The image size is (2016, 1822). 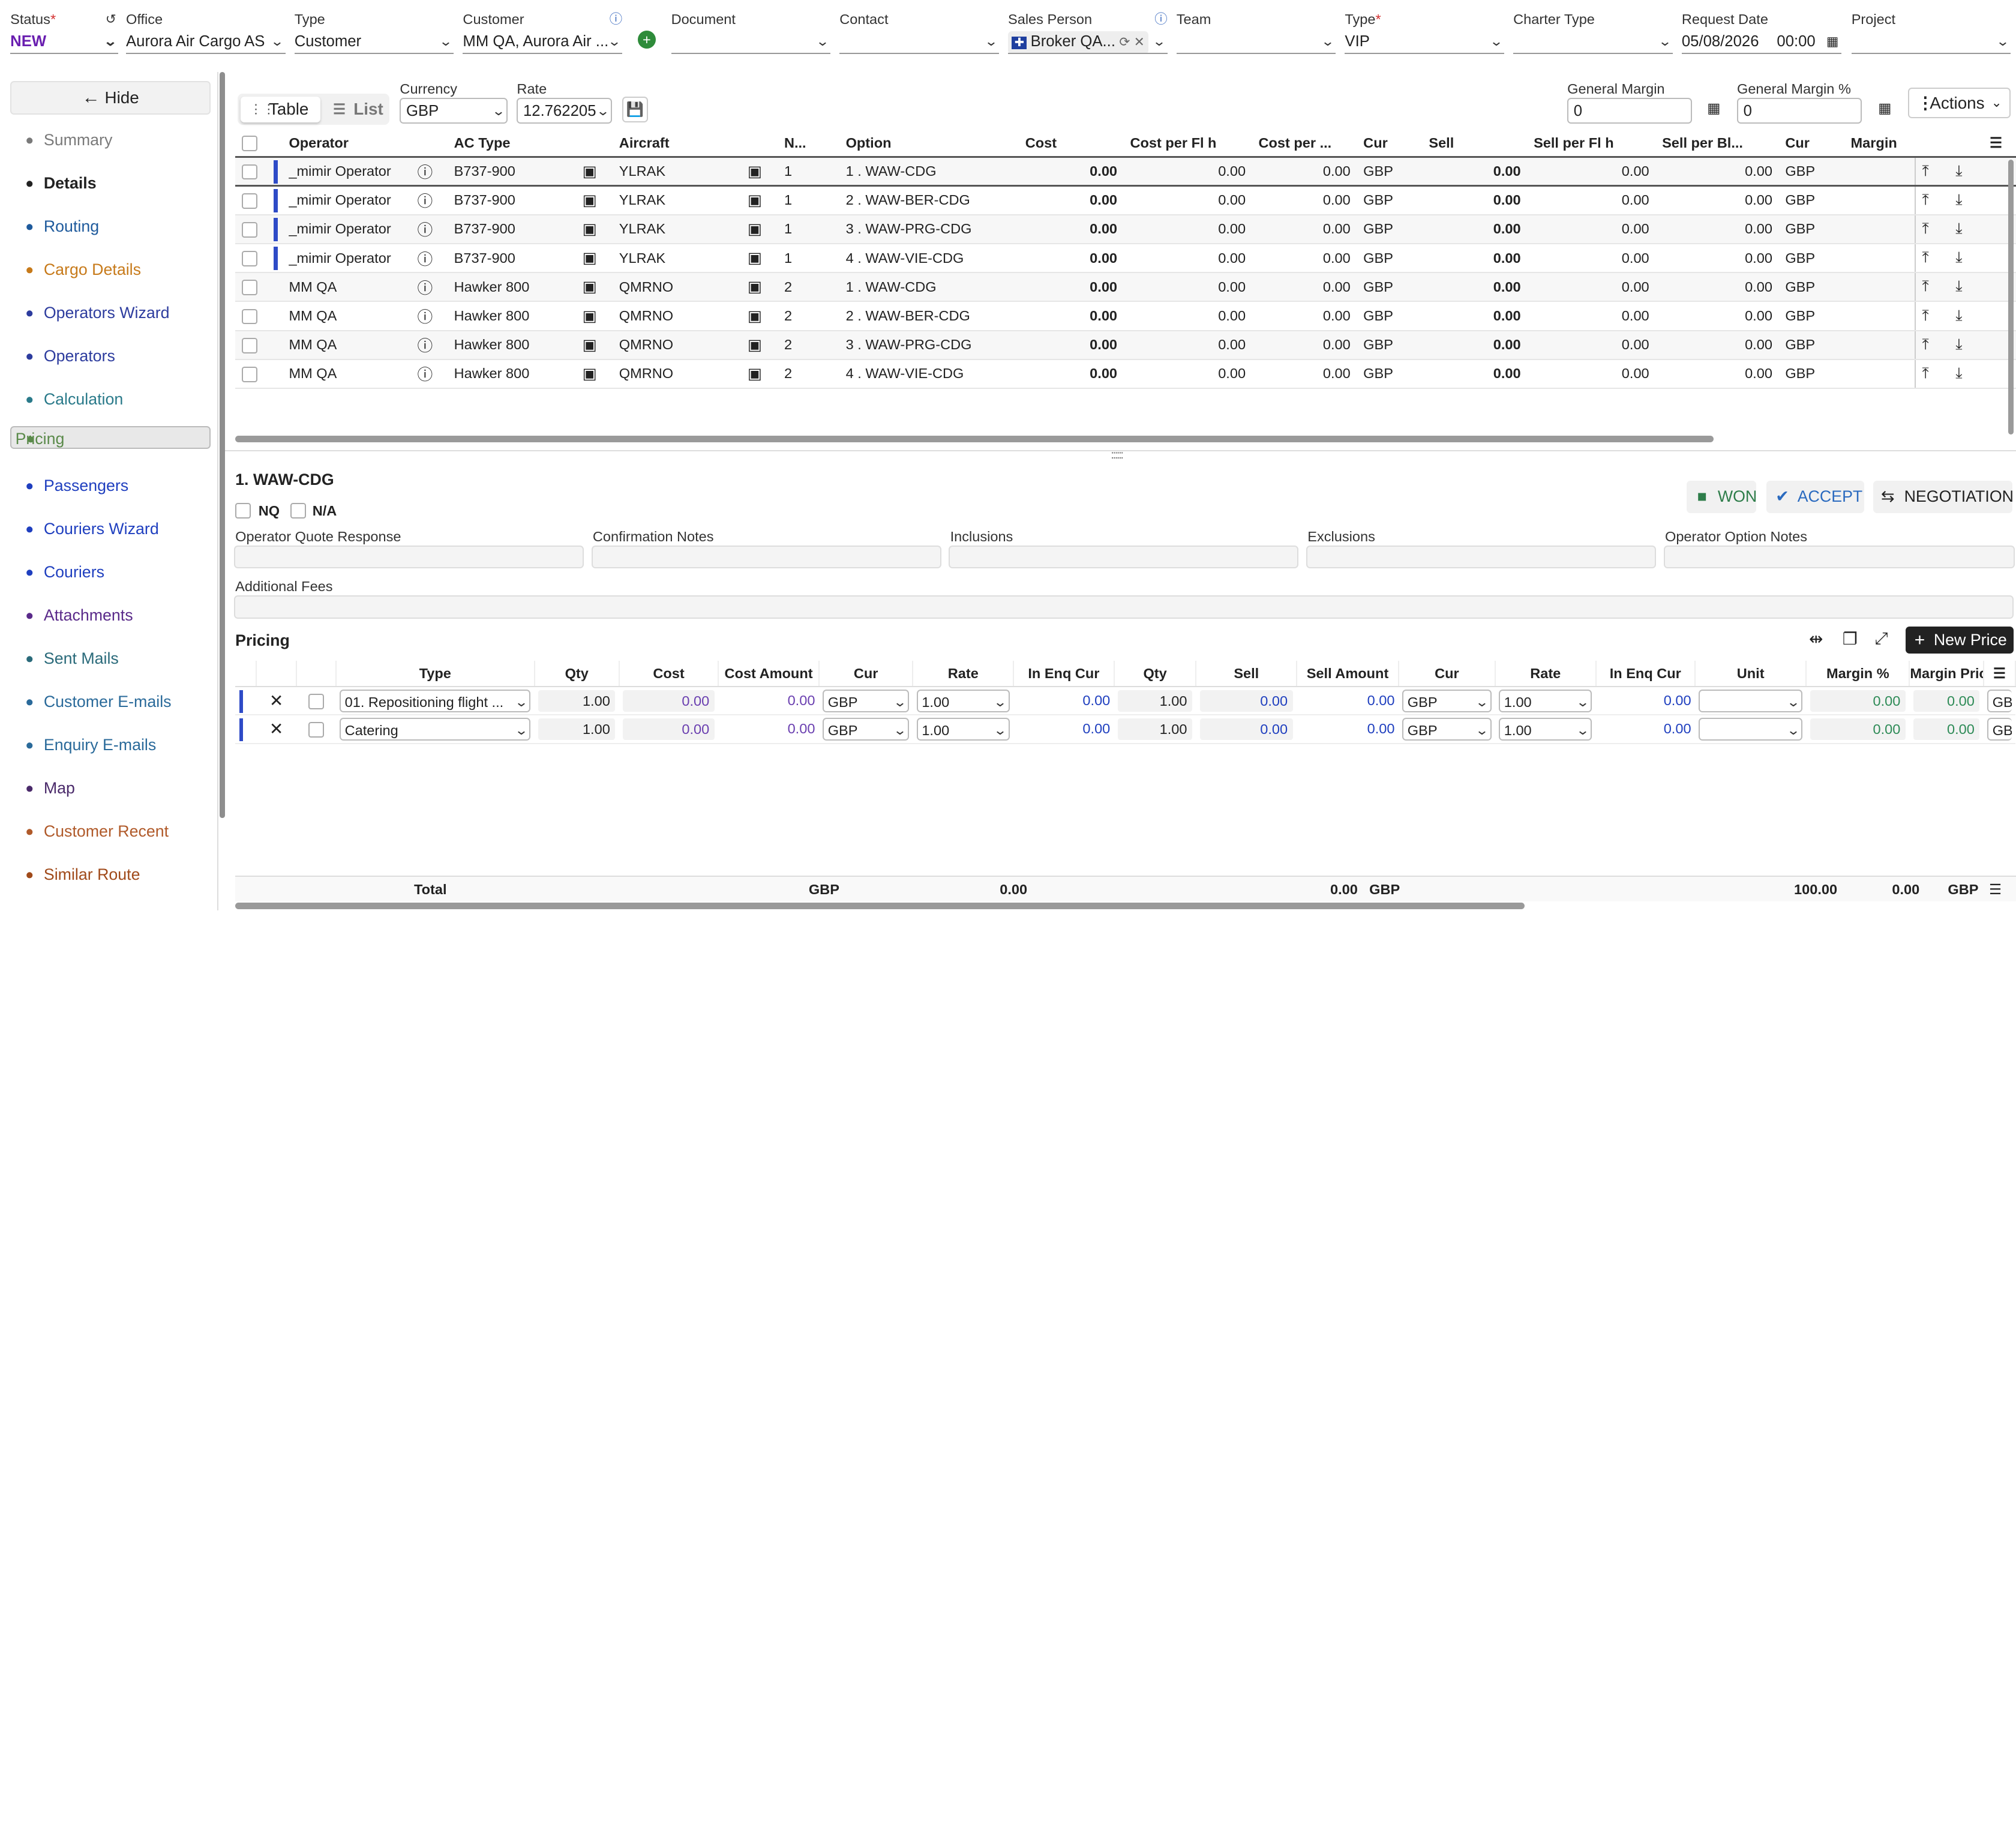 What do you see at coordinates (1071, 144) in the screenshot?
I see `col-cost: Cost` at bounding box center [1071, 144].